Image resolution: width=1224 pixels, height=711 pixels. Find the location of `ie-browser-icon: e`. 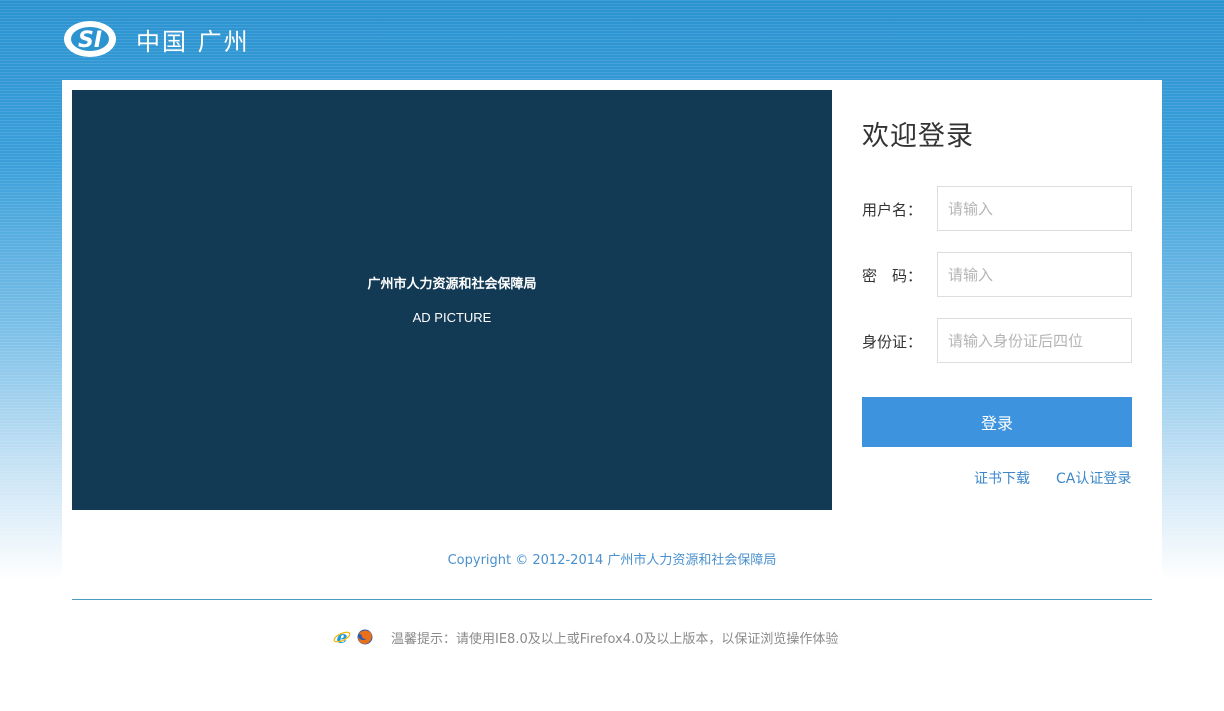

ie-browser-icon: e is located at coordinates (342, 637).